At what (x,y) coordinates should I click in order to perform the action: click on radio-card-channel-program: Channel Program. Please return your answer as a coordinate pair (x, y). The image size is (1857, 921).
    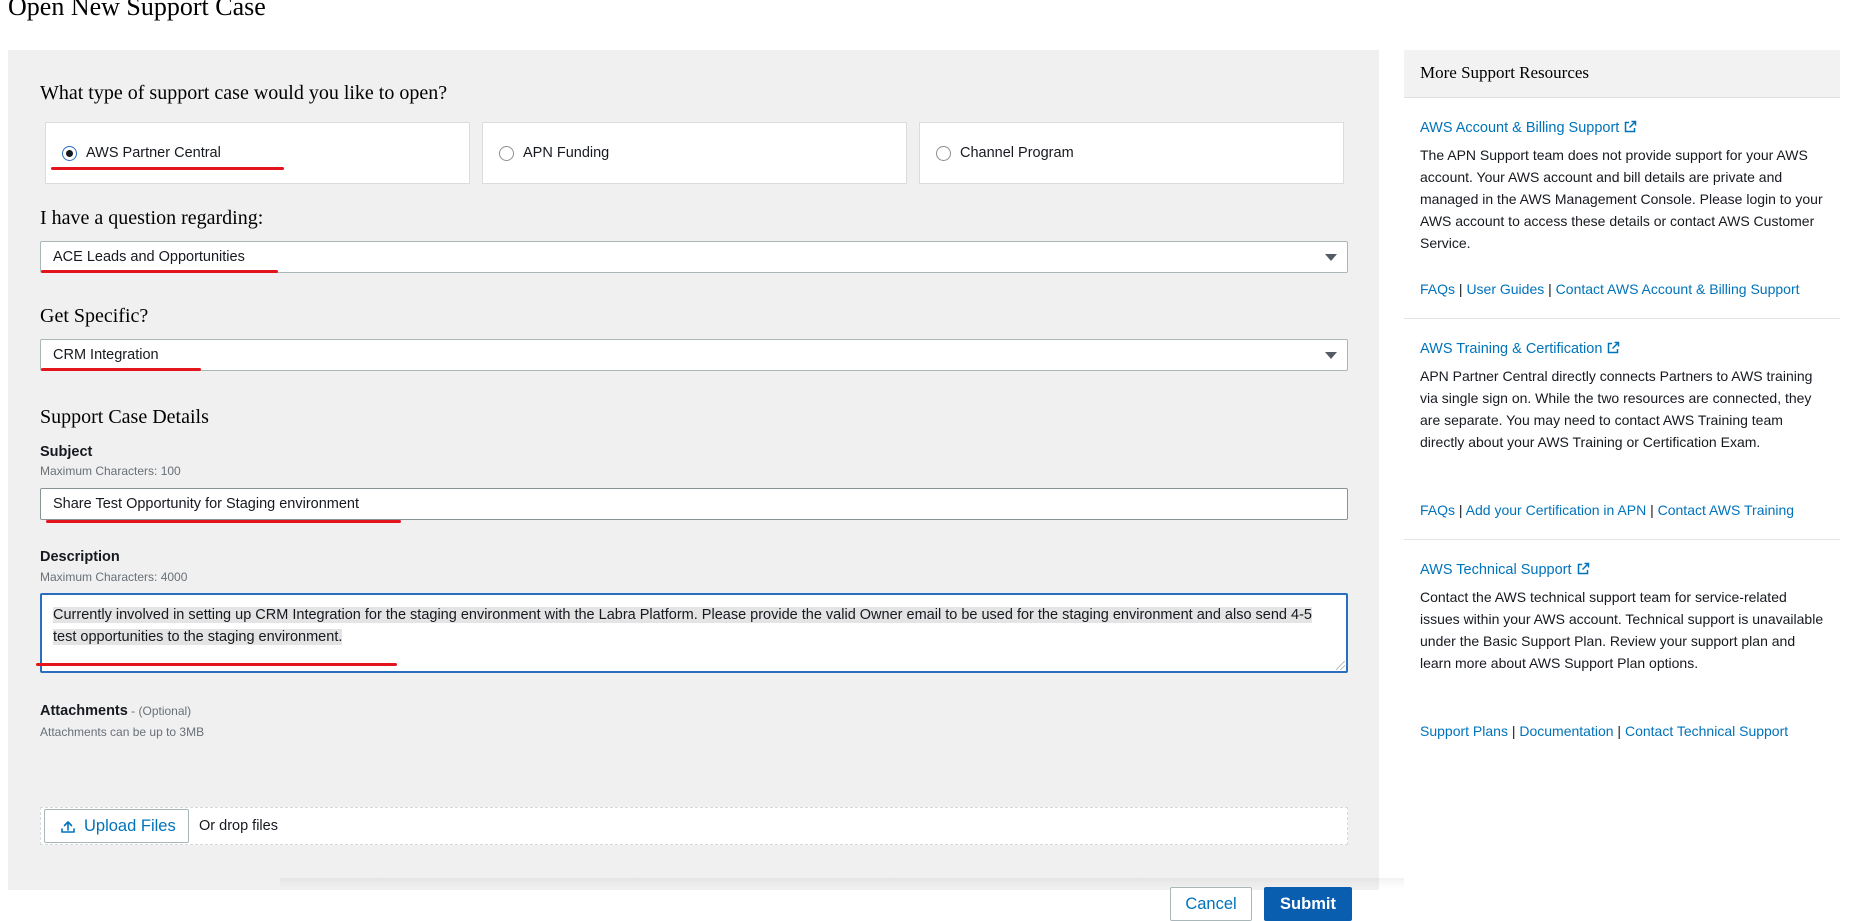
    Looking at the image, I should click on (1131, 153).